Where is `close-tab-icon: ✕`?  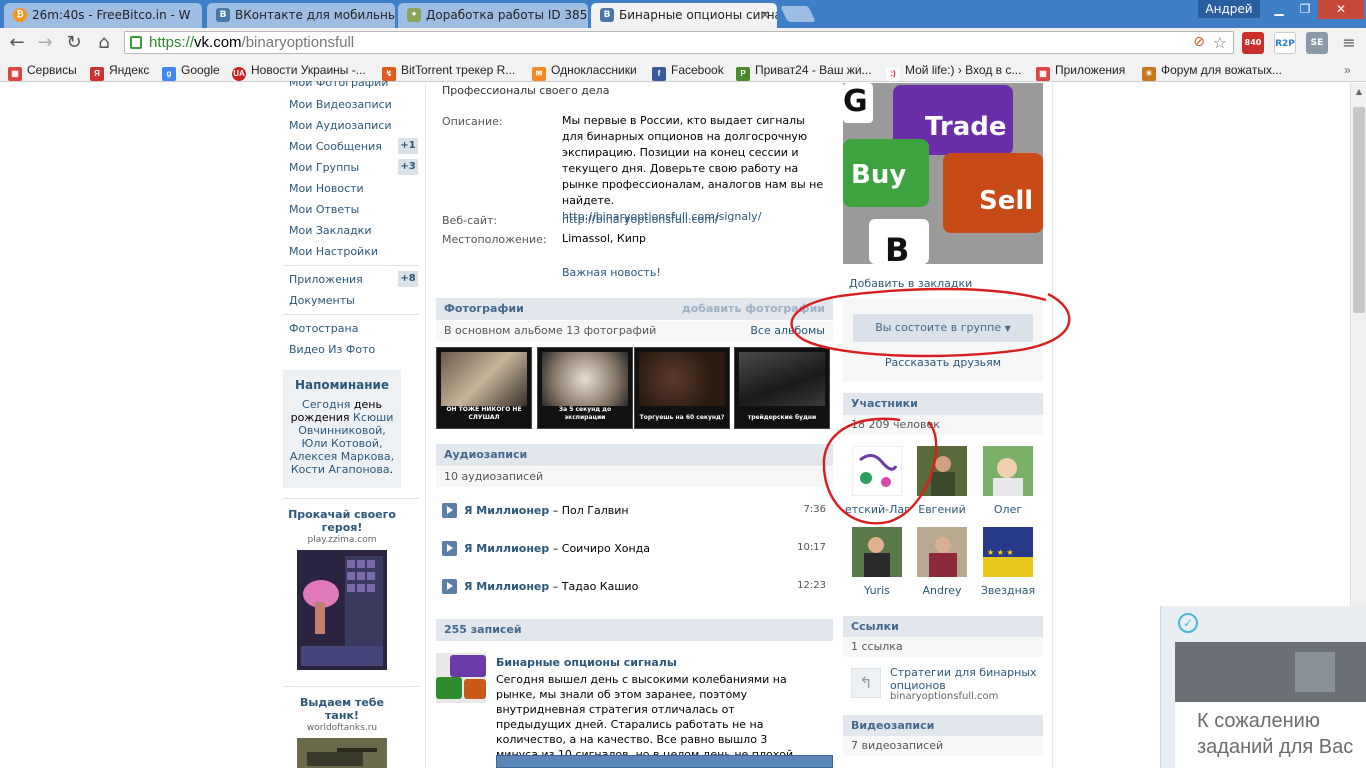
close-tab-icon: ✕ is located at coordinates (765, 15).